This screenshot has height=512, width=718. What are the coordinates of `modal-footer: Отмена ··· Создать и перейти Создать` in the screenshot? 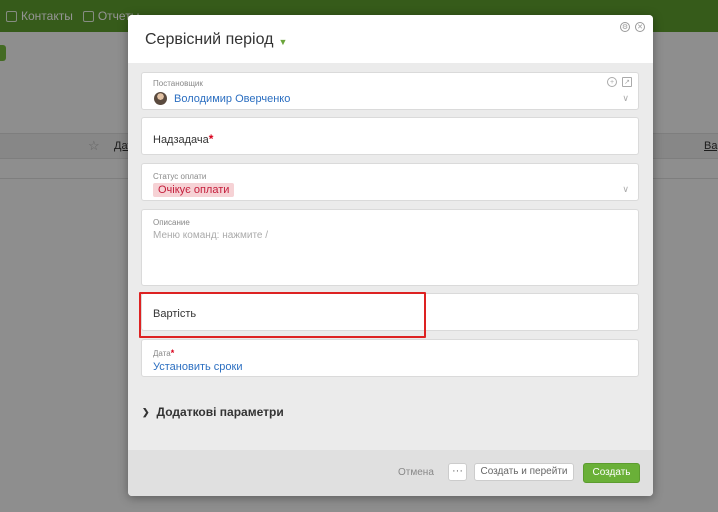 It's located at (390, 473).